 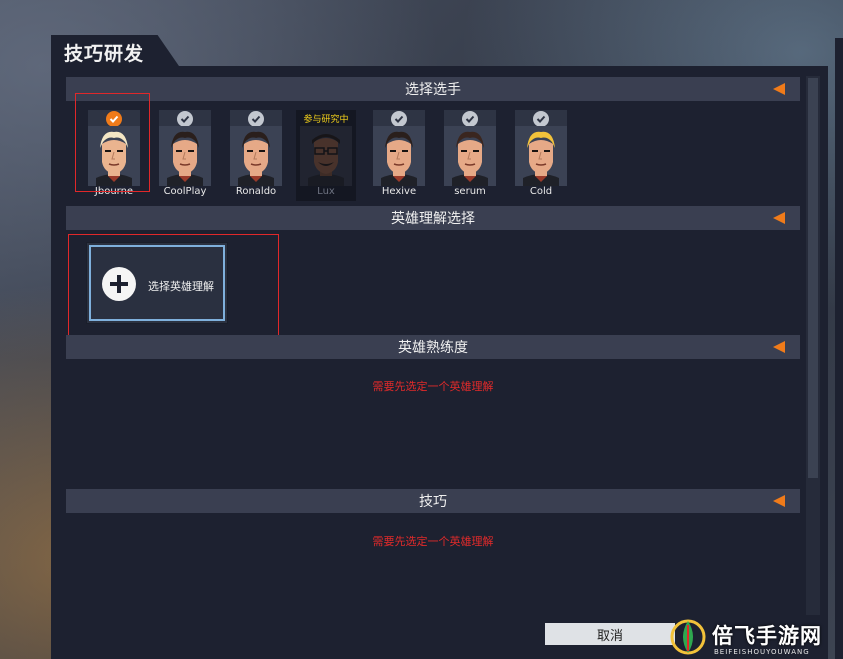 I want to click on section-header-select-player: 选择选手, so click(x=433, y=89).